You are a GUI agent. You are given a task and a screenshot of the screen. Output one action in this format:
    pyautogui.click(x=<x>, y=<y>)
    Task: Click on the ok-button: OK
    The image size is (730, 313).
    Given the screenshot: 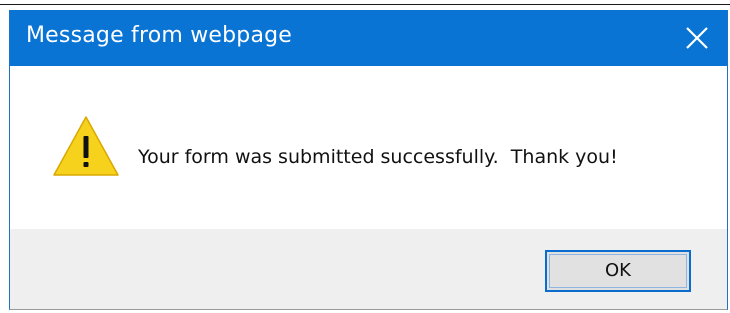 What is the action you would take?
    pyautogui.click(x=618, y=271)
    